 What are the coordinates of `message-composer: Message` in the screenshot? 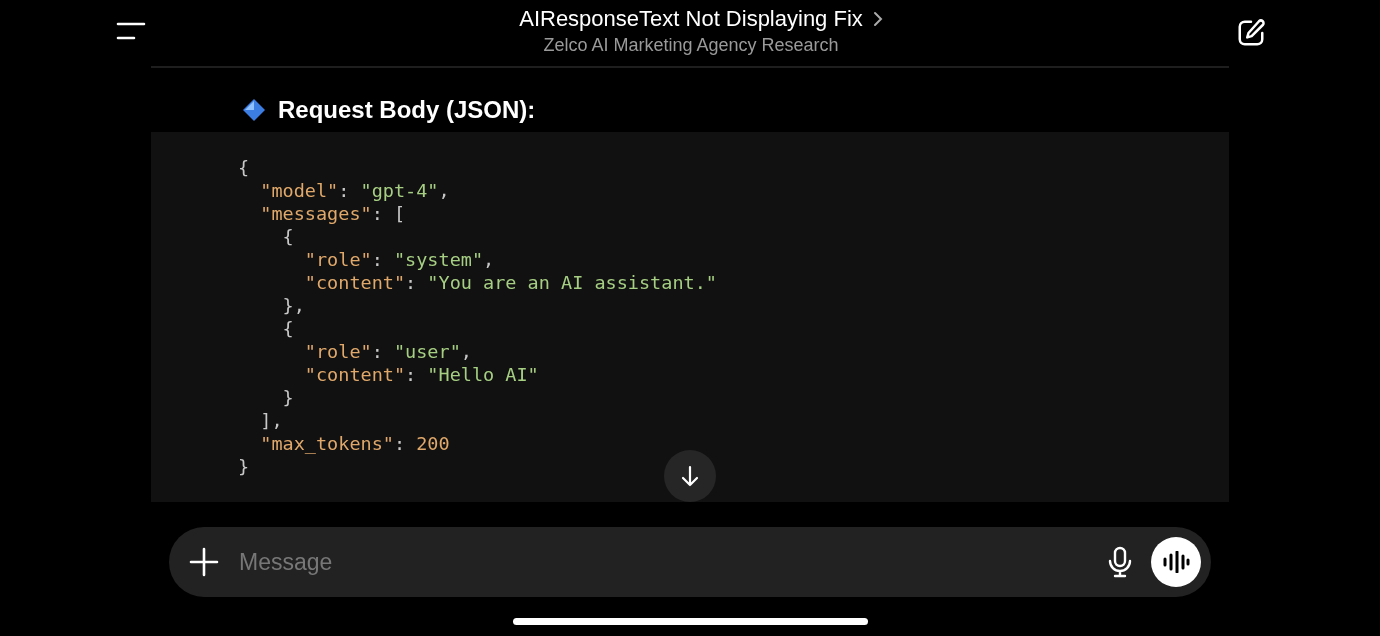 It's located at (690, 562).